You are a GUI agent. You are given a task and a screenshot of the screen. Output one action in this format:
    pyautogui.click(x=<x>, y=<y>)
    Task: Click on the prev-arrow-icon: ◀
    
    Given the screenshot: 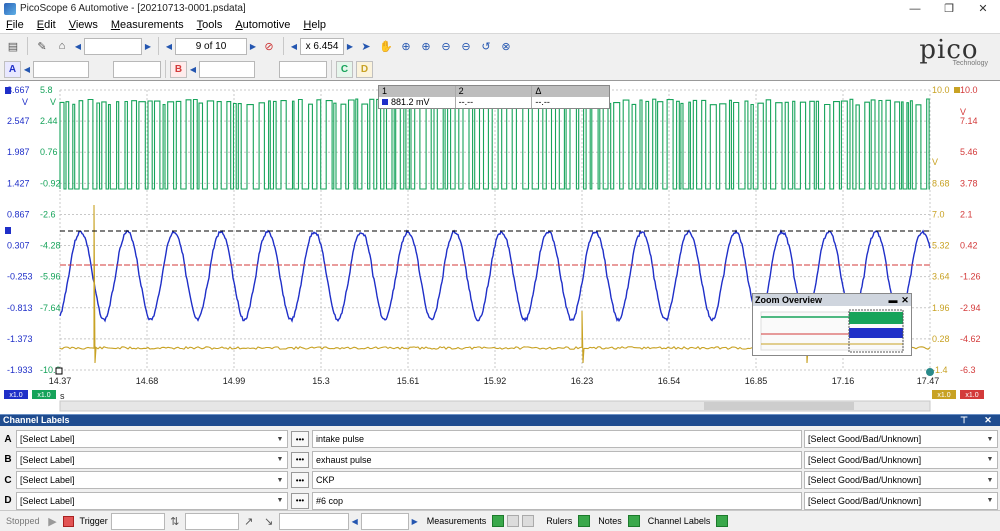 What is the action you would take?
    pyautogui.click(x=78, y=46)
    